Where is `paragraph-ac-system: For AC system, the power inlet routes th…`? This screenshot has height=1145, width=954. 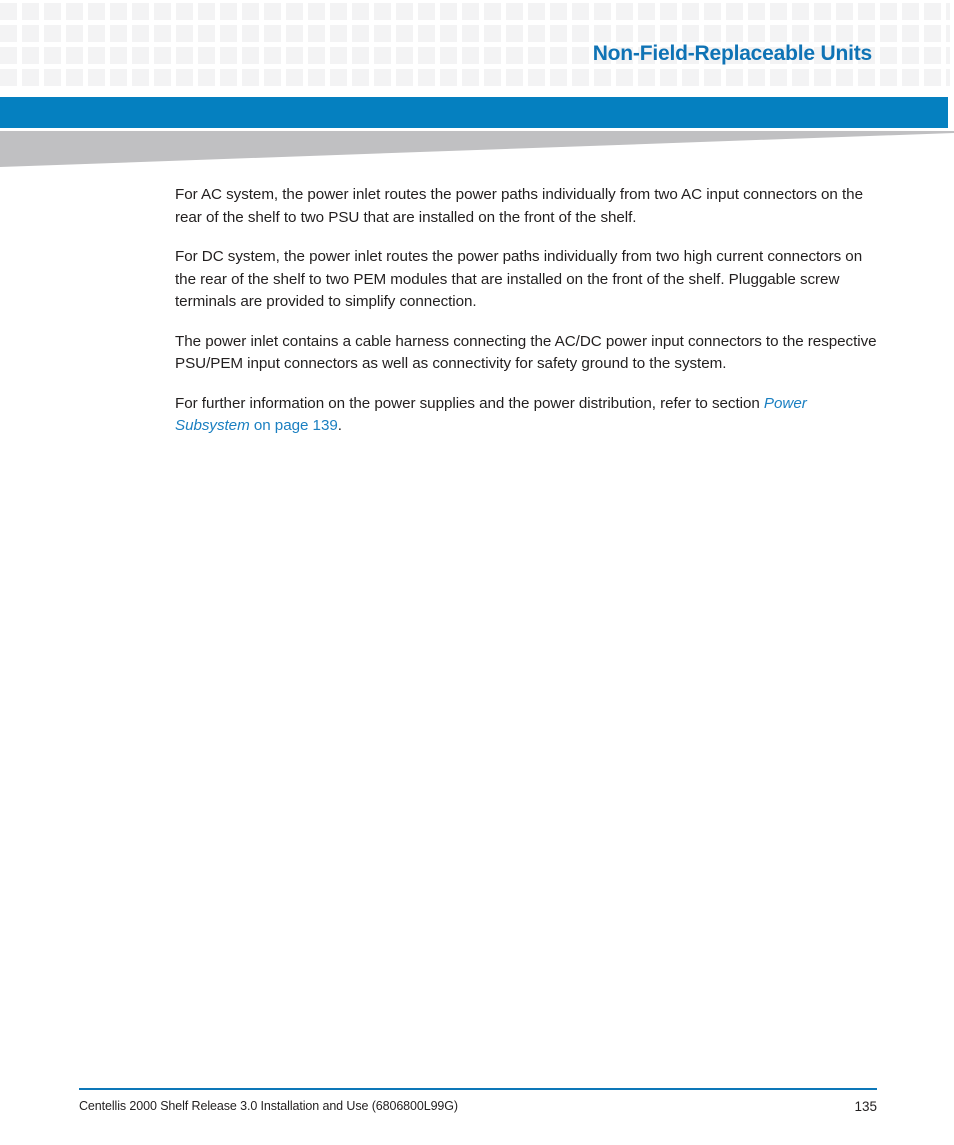
paragraph-ac-system: For AC system, the power inlet routes th… is located at coordinates (519, 206).